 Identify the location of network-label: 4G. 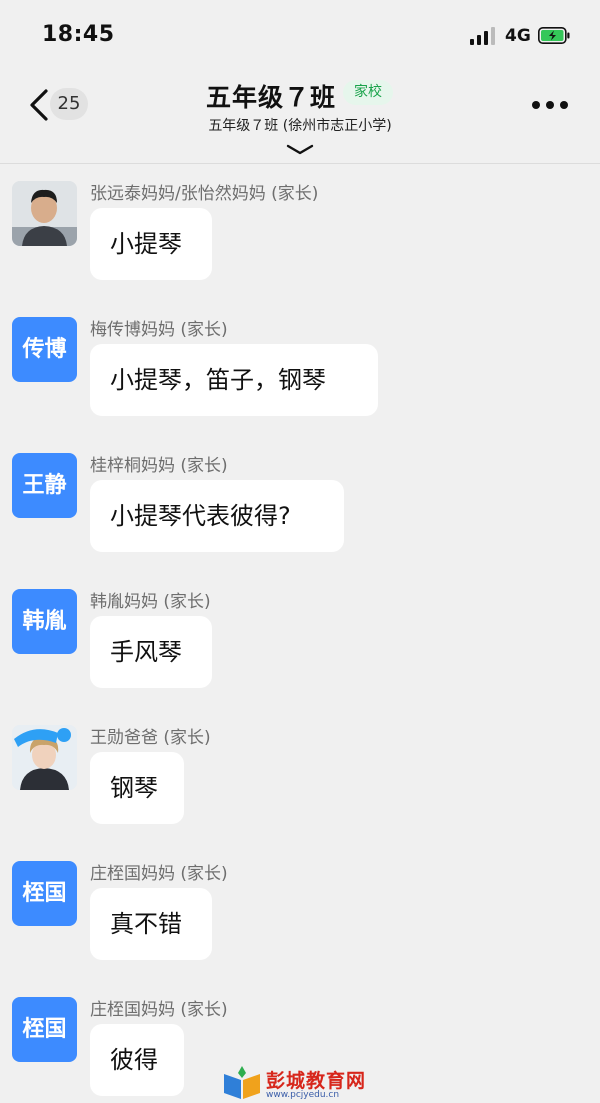
(518, 36).